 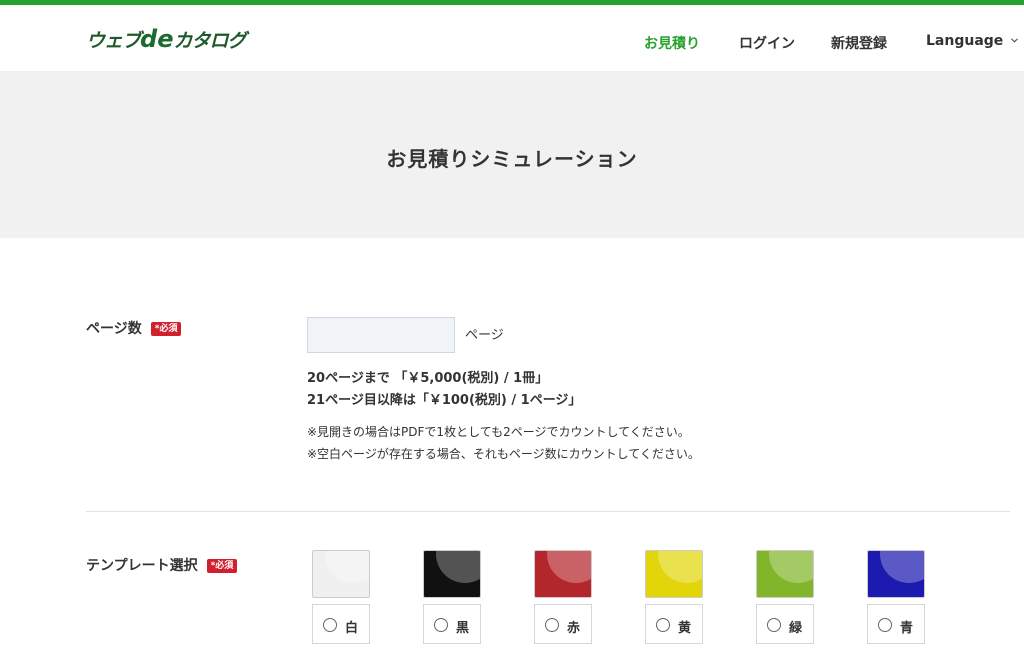 What do you see at coordinates (503, 454) in the screenshot?
I see `note-blank-pages: ※空白ページが存在する場合、それもページ数にカウントしてください。` at bounding box center [503, 454].